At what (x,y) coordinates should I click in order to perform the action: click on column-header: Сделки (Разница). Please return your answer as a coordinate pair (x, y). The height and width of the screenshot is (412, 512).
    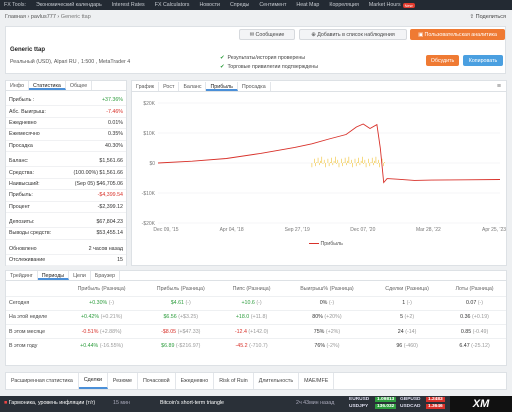
    Looking at the image, I should click on (407, 289).